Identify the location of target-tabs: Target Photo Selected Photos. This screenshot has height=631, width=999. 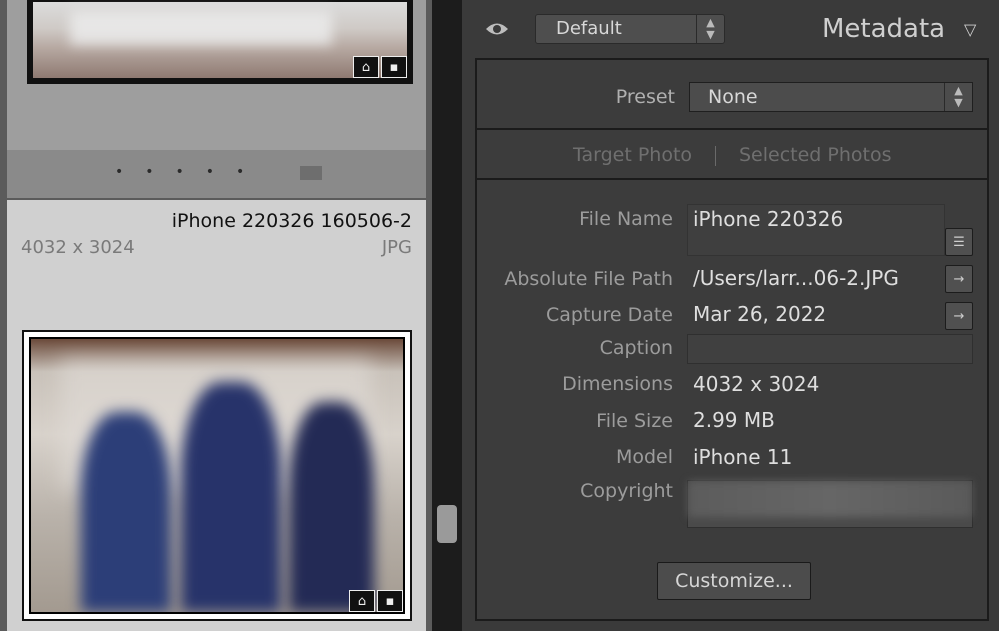
(732, 156).